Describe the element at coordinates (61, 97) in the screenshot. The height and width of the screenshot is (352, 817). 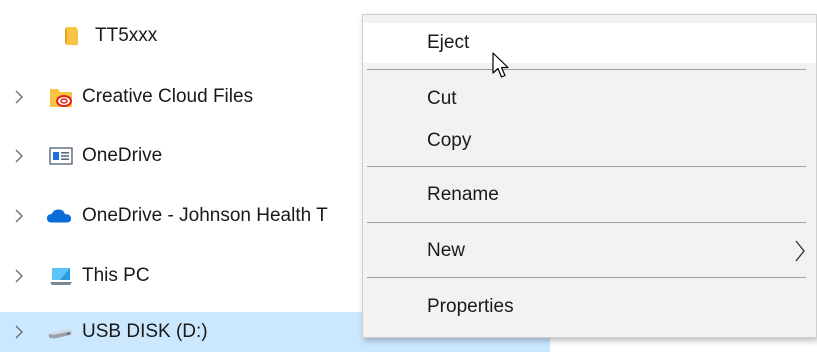
I see `creative-cloud-folder-icon` at that location.